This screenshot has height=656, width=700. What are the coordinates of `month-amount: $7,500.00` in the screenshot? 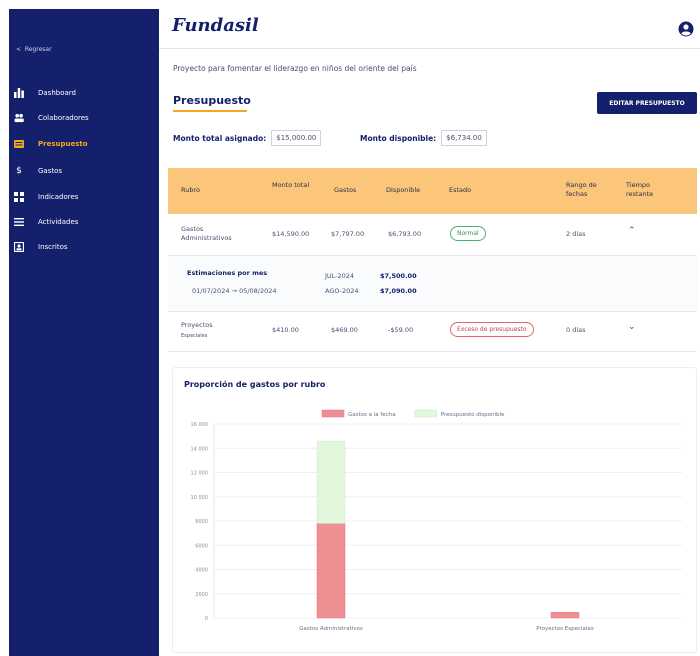 It's located at (398, 276).